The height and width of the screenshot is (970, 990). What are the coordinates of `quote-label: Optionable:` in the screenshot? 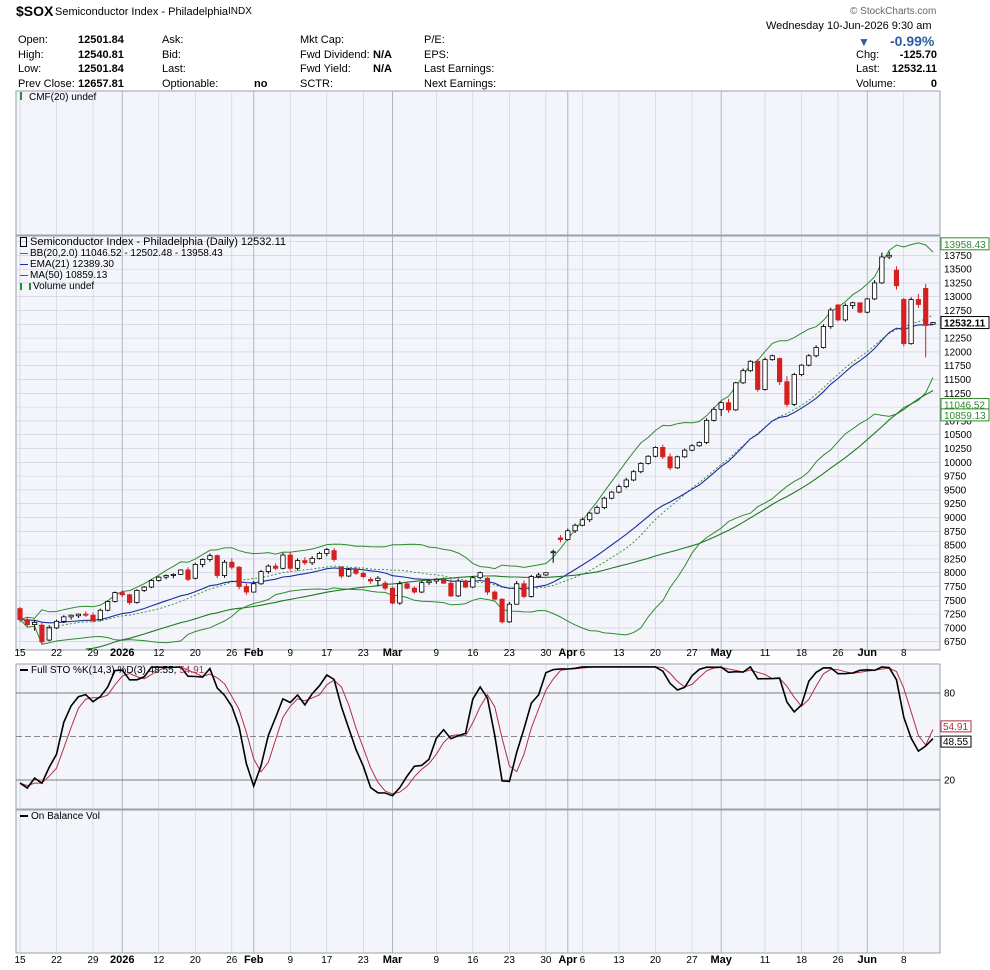 It's located at (190, 83).